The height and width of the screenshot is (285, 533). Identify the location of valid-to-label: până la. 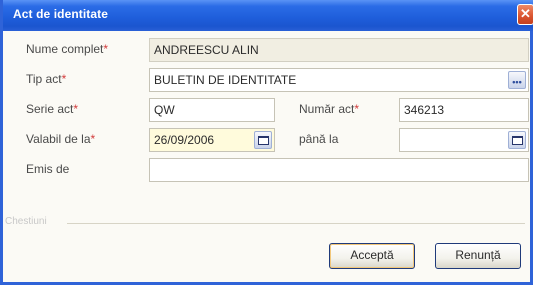
(319, 139).